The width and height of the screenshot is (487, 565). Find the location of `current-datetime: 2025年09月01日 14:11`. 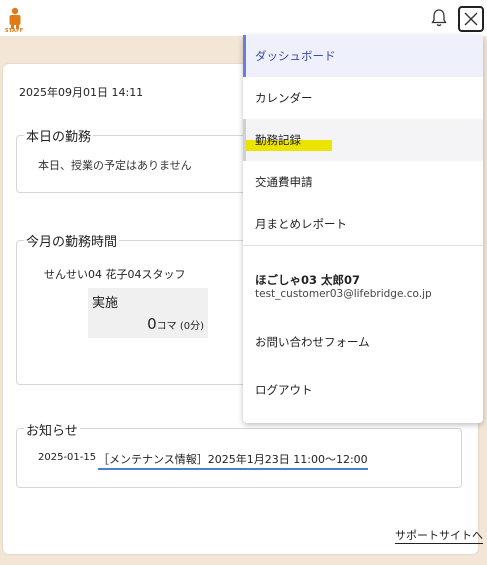

current-datetime: 2025年09月01日 14:11 is located at coordinates (81, 92).